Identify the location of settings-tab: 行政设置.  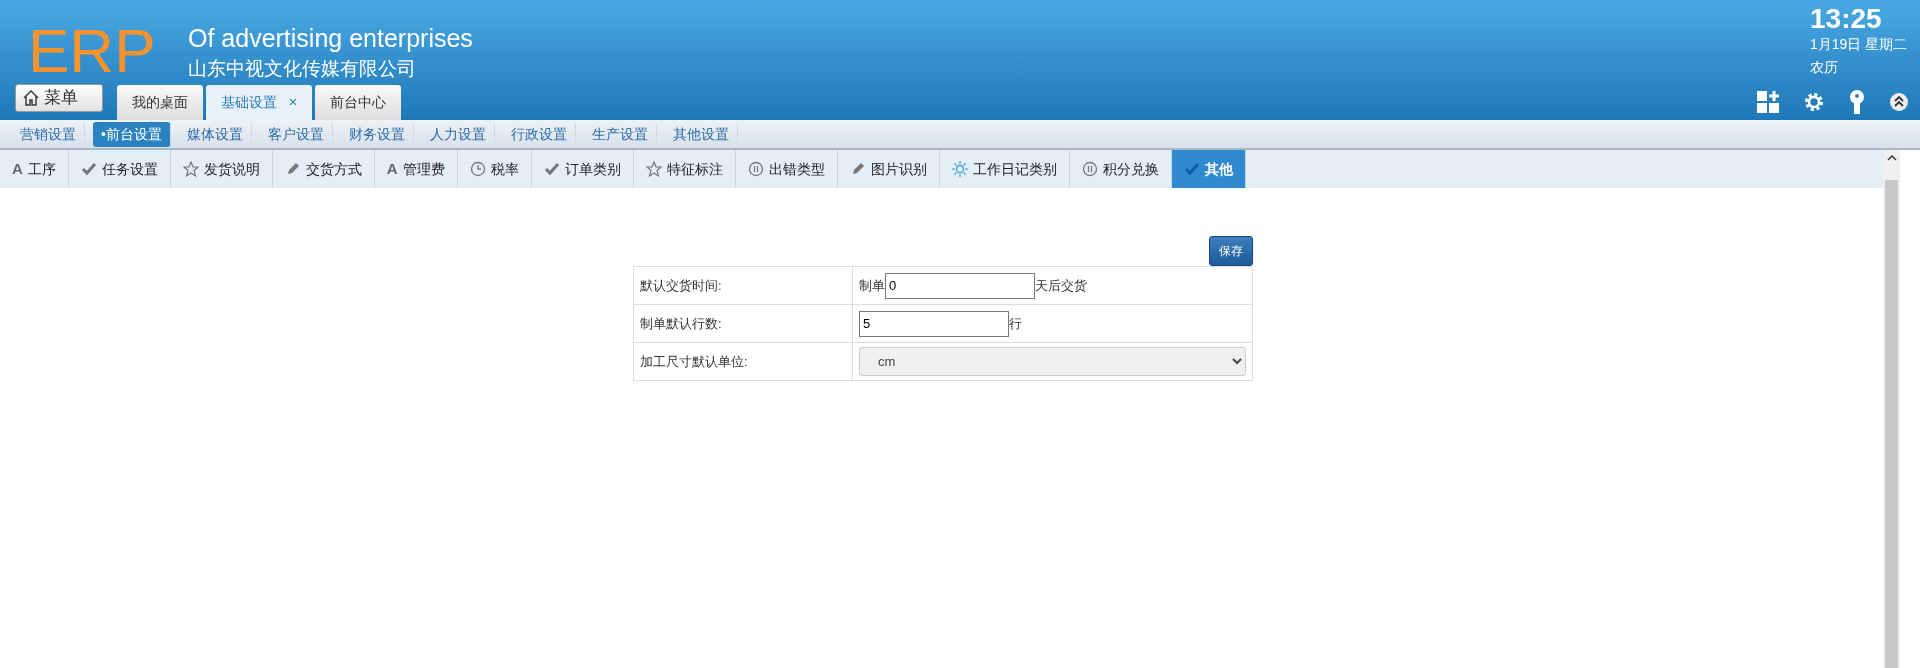
(539, 134).